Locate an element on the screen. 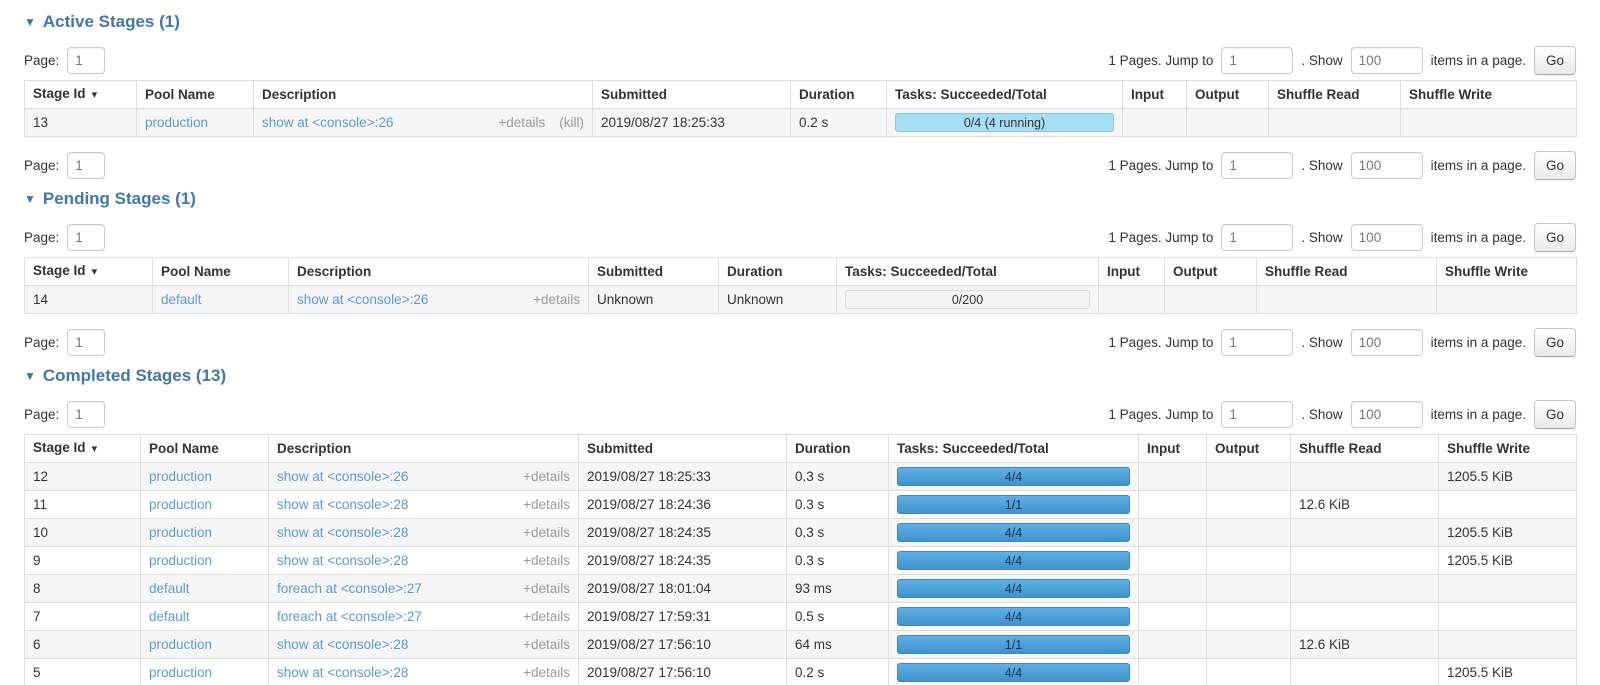  completed-stages-header: ▼ Completed Stages (13) is located at coordinates (800, 376).